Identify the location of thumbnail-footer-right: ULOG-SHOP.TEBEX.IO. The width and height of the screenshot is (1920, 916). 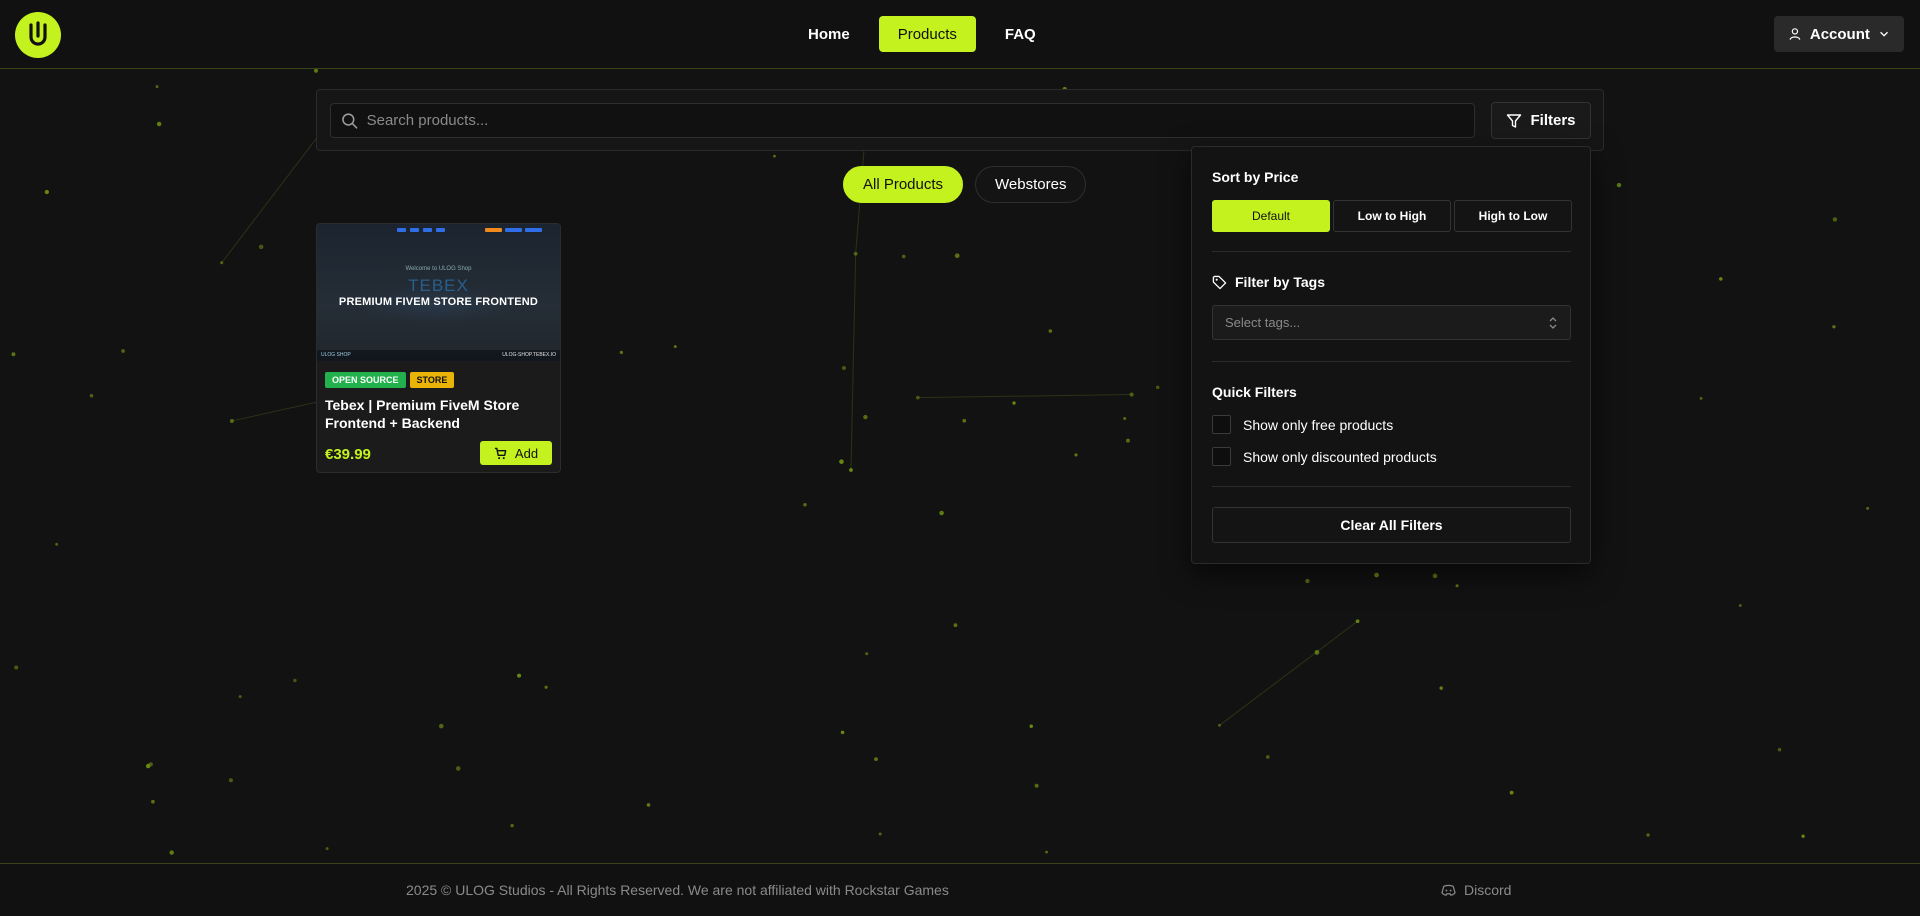
(529, 355).